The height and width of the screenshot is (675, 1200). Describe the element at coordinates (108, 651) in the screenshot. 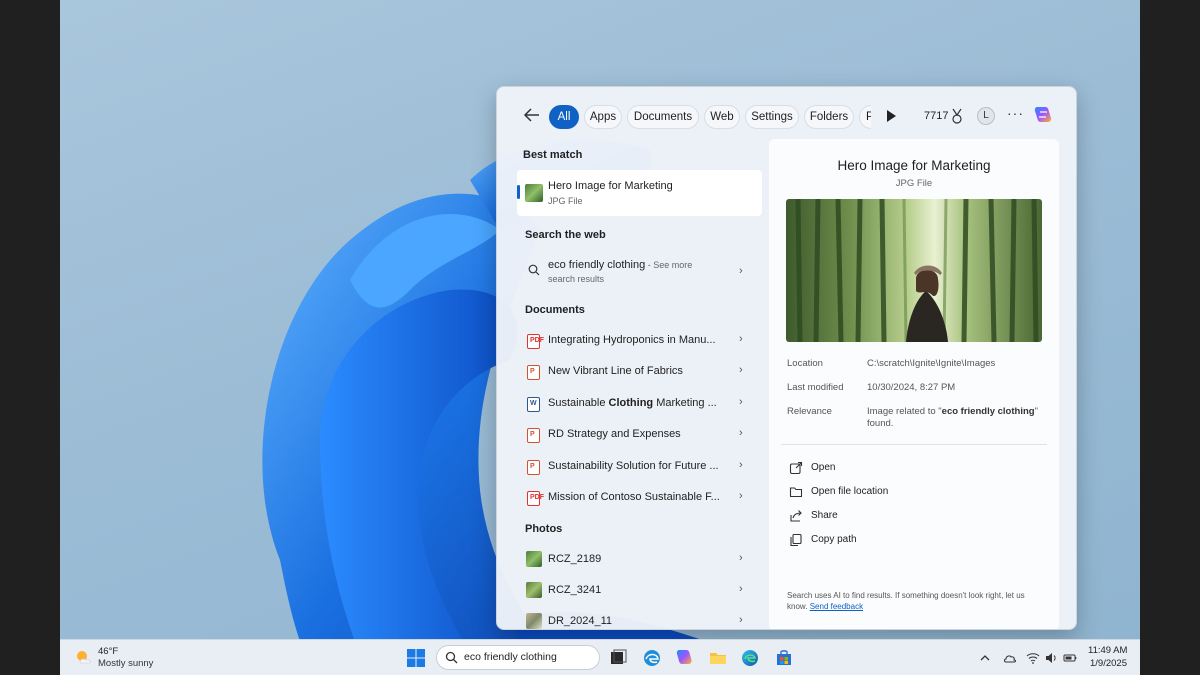

I see `weather-temperature: 46°F` at that location.